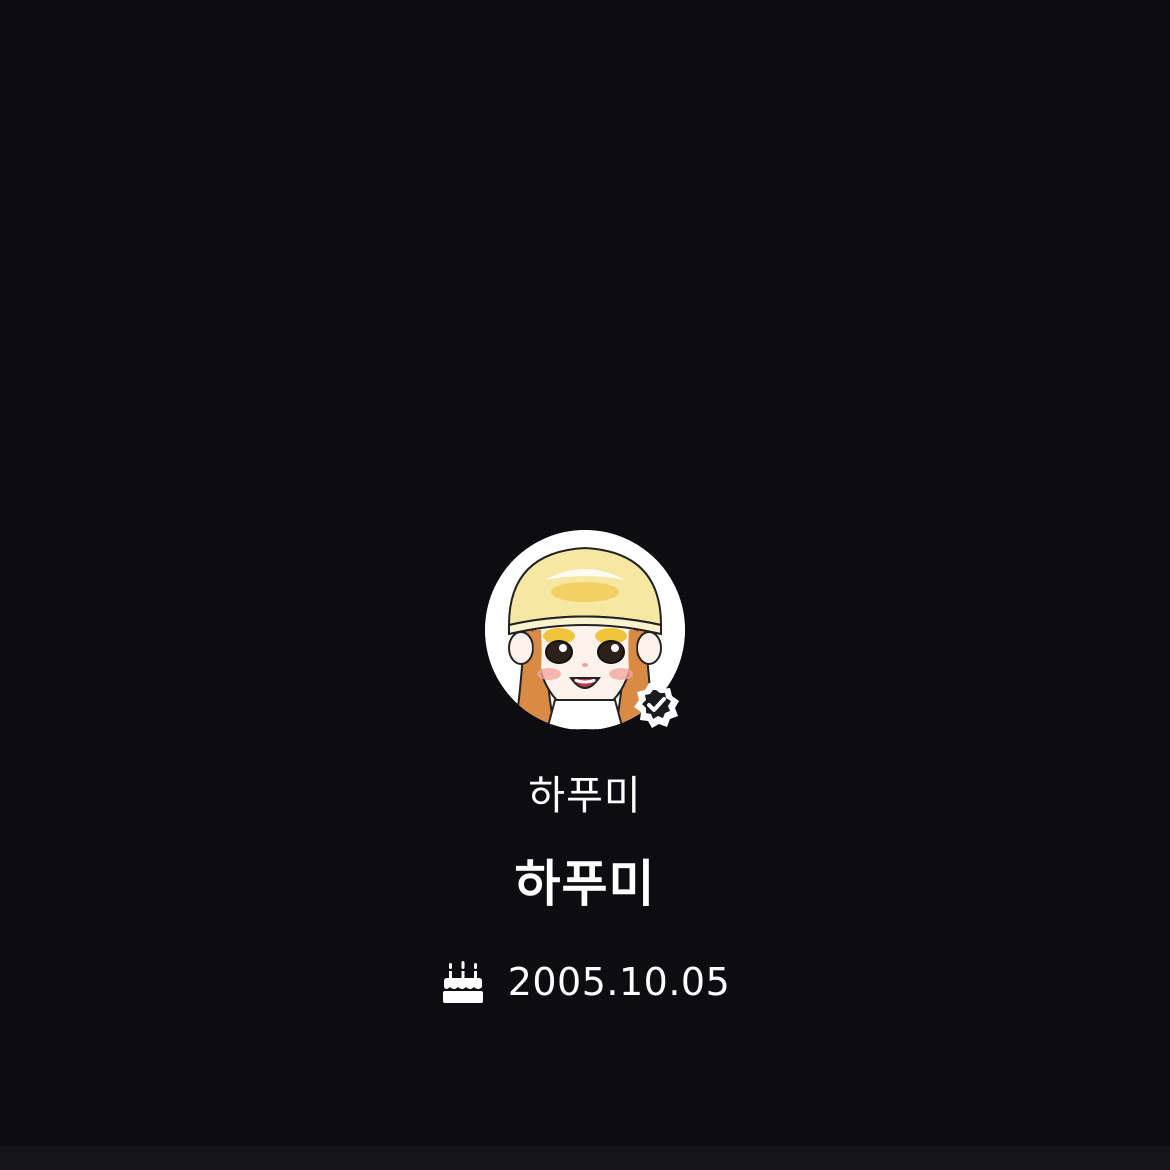 The image size is (1170, 1170). What do you see at coordinates (585, 796) in the screenshot?
I see `profile-nickname: 하푸미` at bounding box center [585, 796].